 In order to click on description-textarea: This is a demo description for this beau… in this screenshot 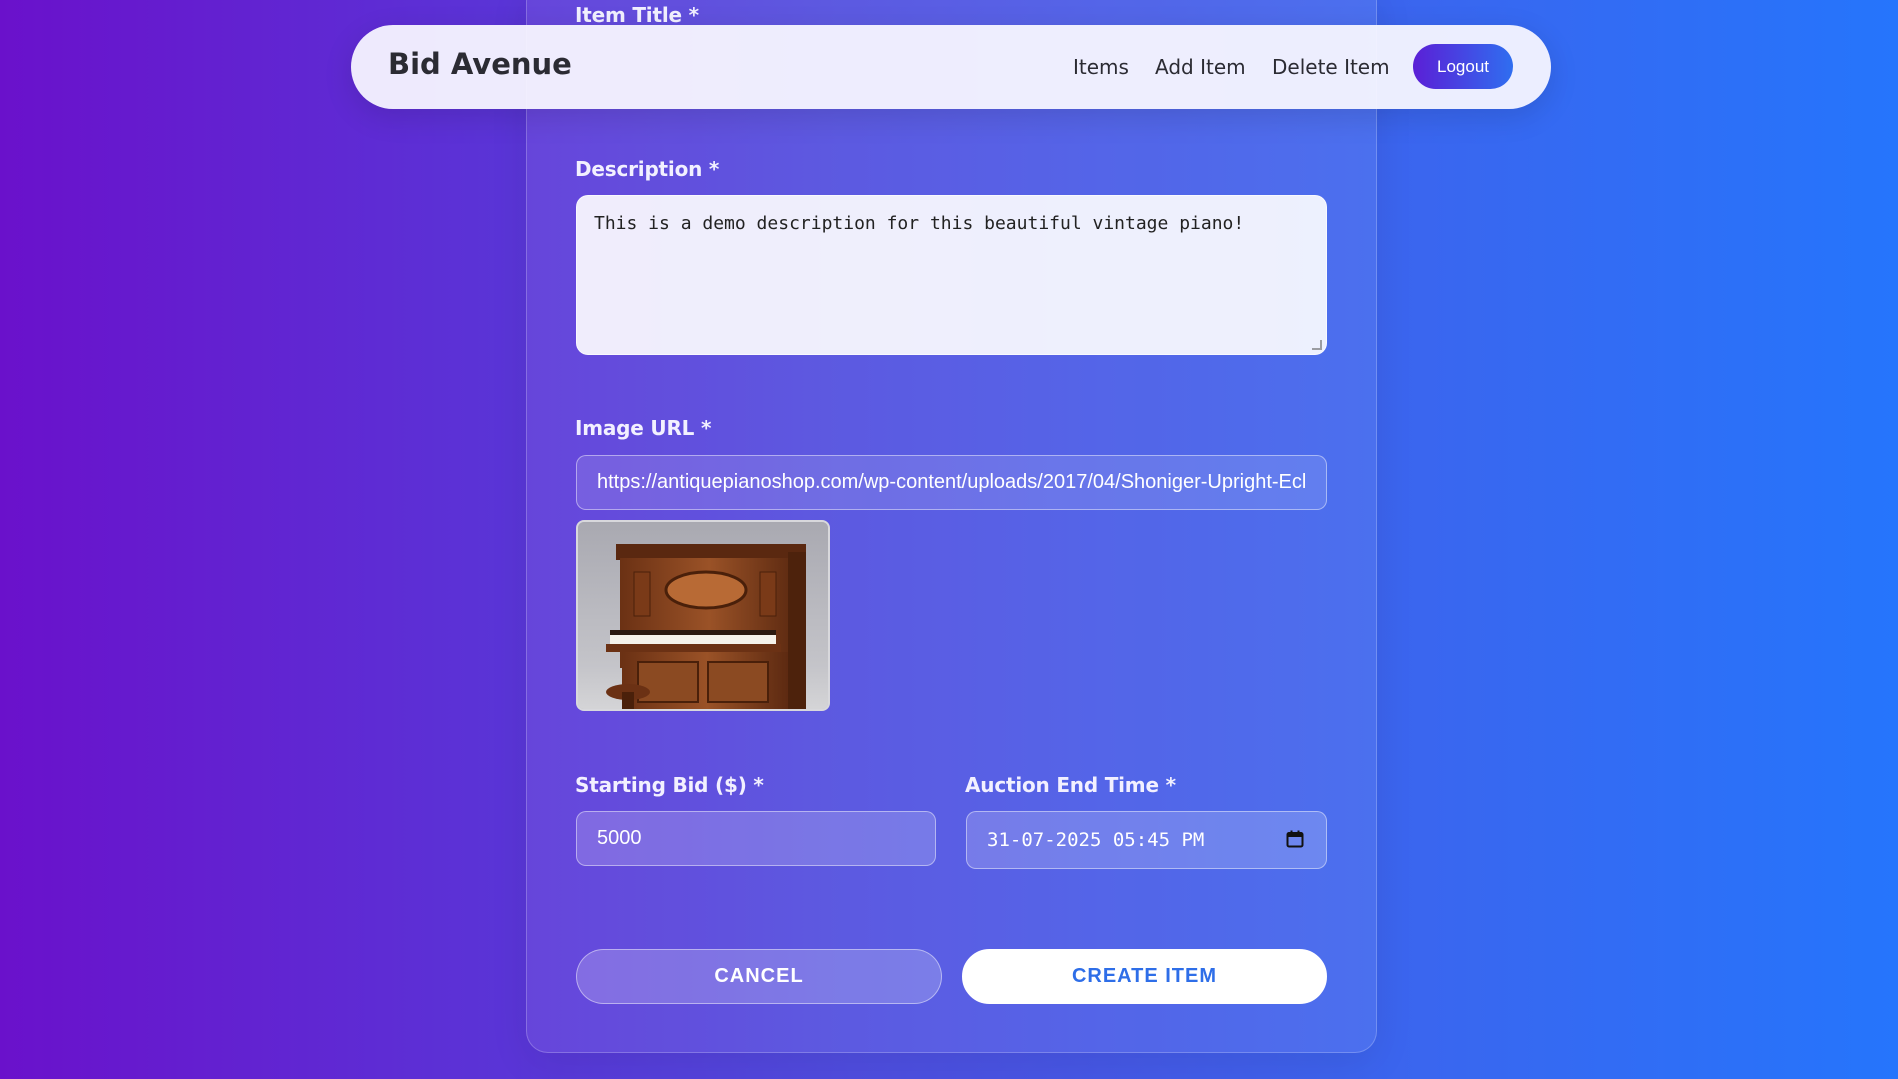, I will do `click(951, 275)`.